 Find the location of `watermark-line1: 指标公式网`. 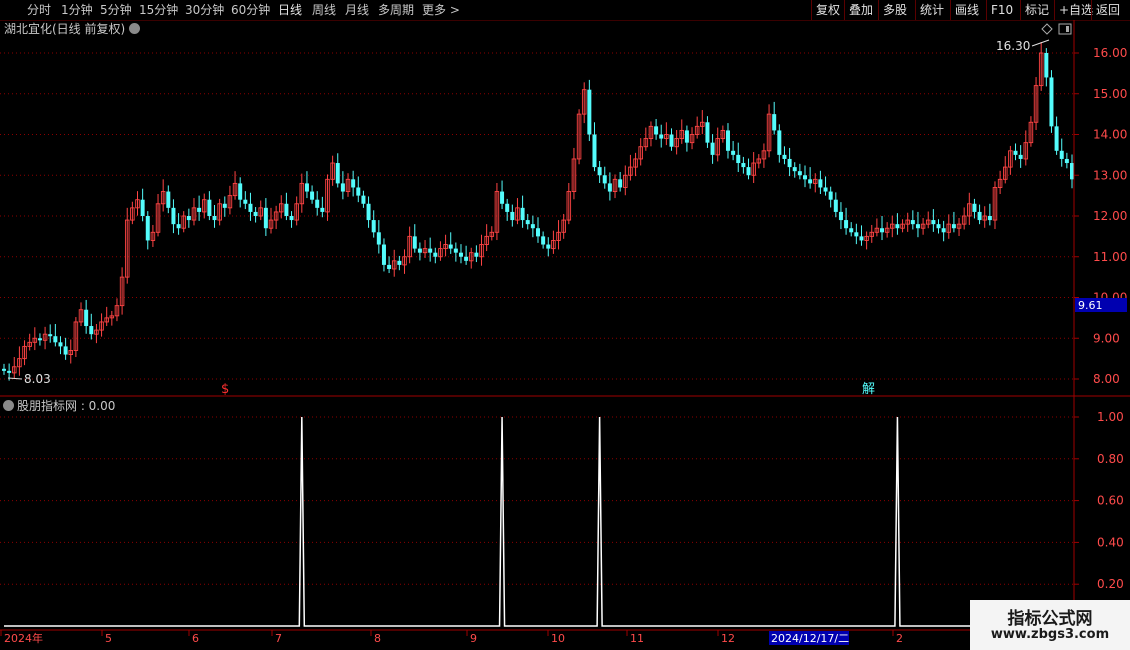

watermark-line1: 指标公式网 is located at coordinates (1050, 619).